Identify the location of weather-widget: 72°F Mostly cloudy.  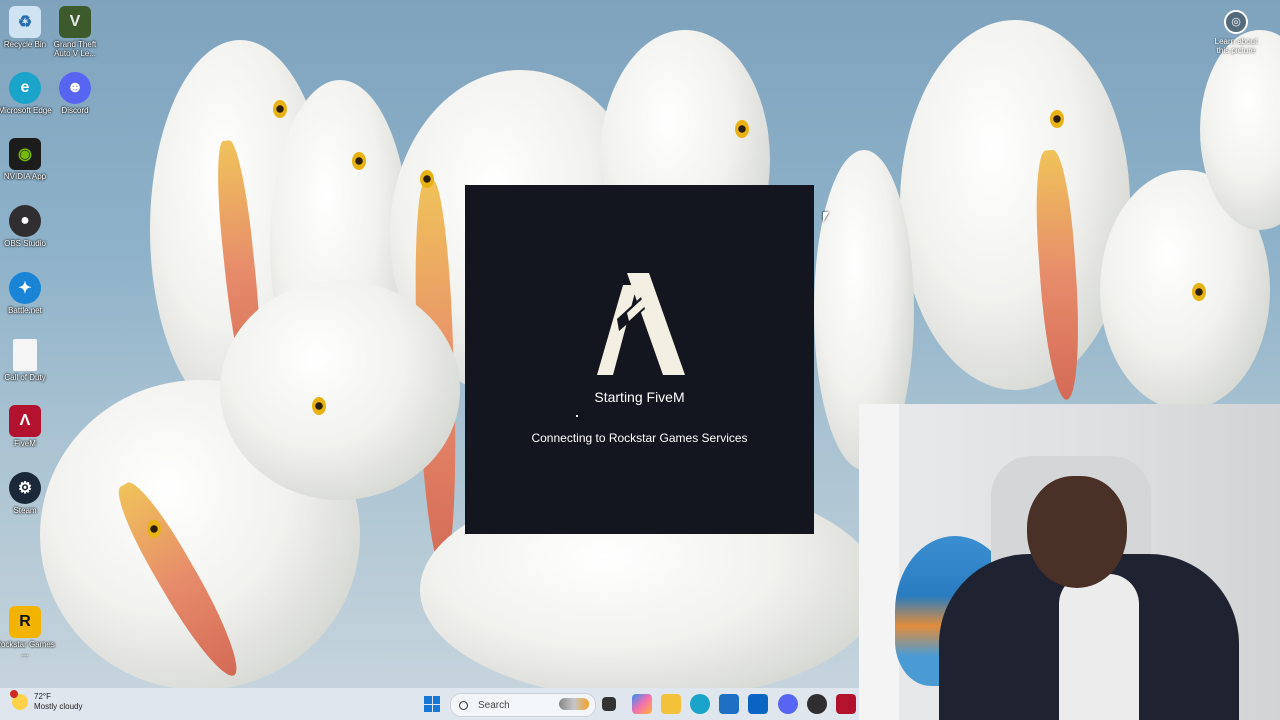
(46, 701).